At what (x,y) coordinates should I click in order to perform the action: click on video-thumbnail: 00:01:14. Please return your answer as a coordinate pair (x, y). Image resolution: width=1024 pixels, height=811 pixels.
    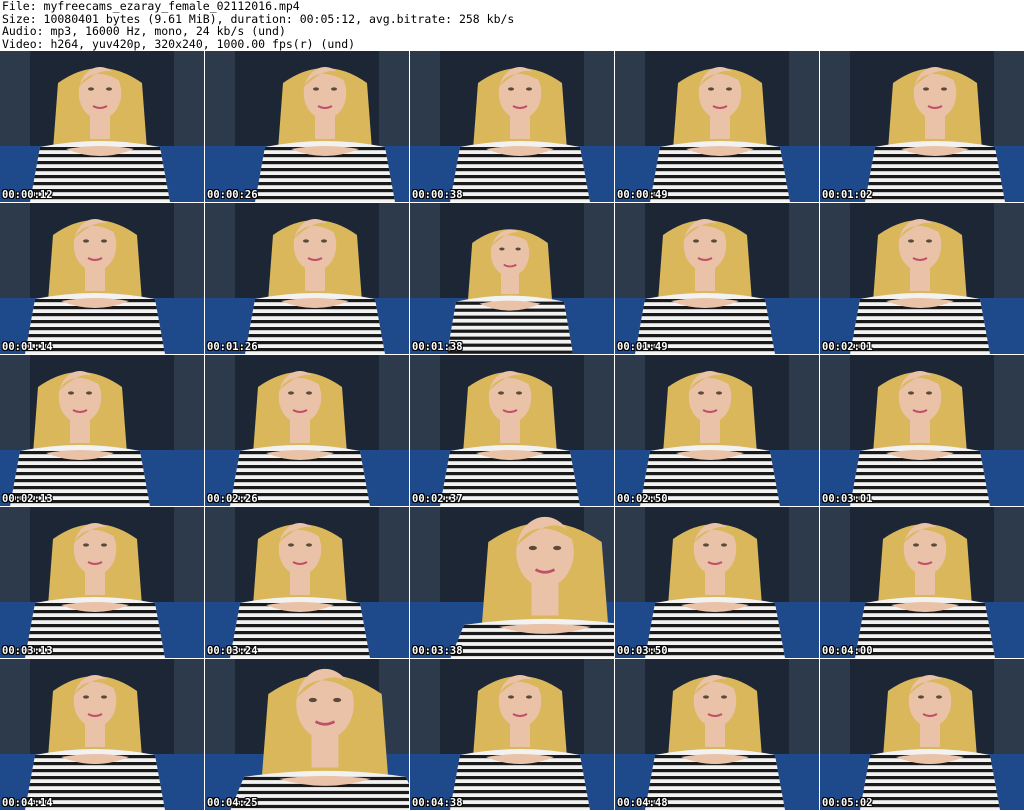
    Looking at the image, I should click on (102, 278).